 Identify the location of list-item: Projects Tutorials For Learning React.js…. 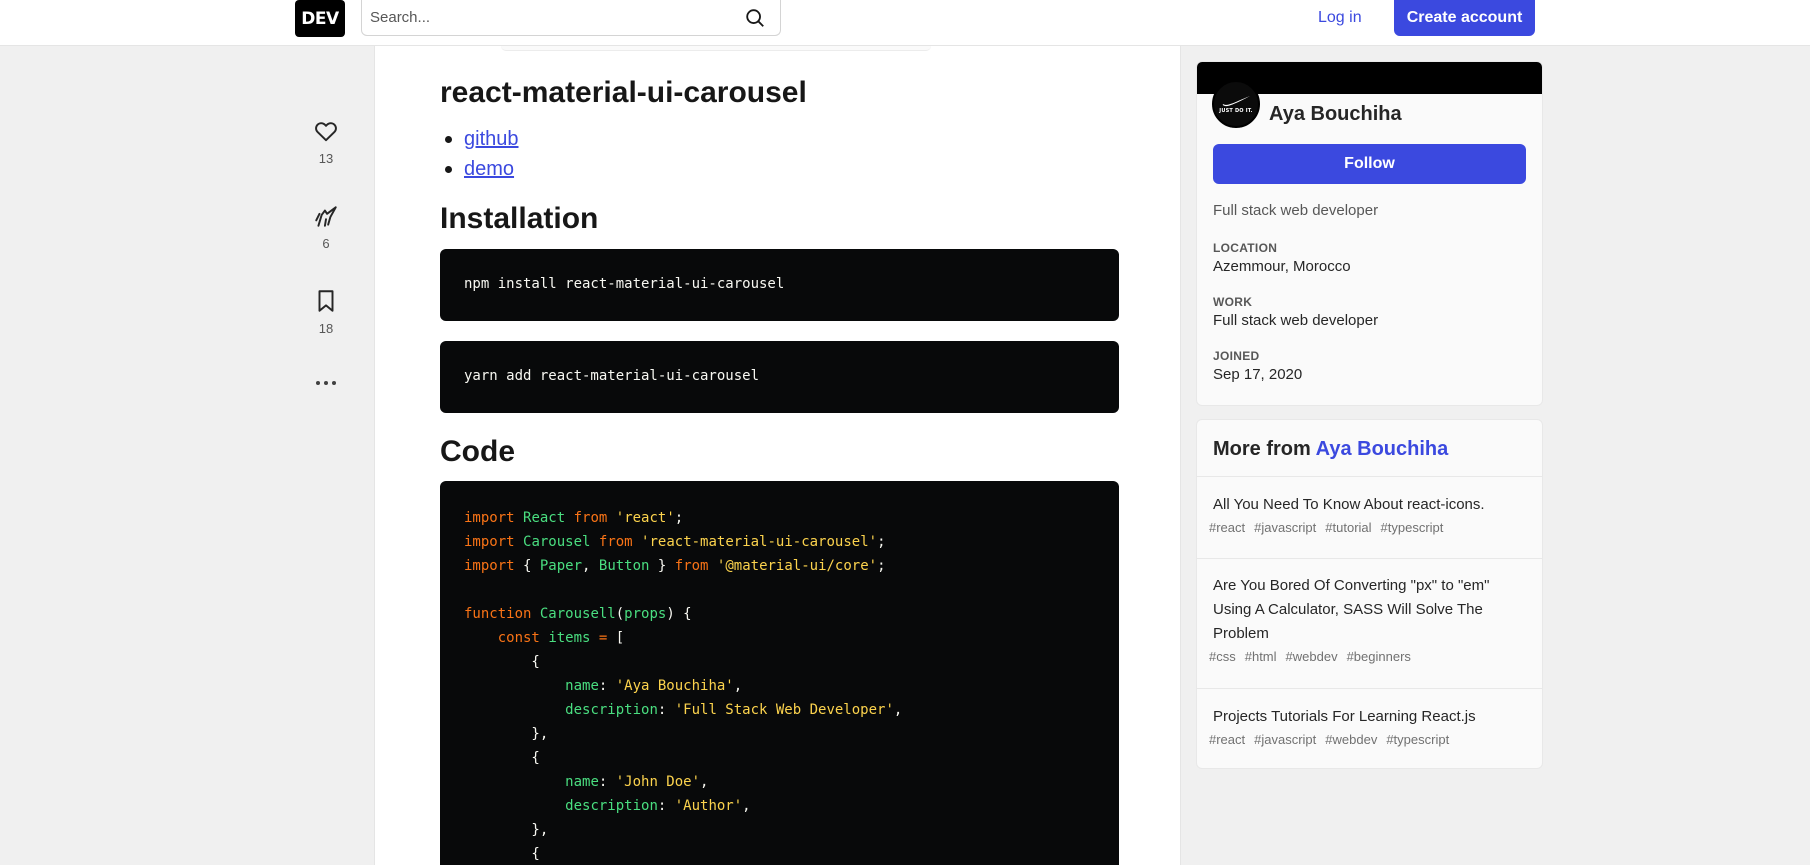
(1369, 728).